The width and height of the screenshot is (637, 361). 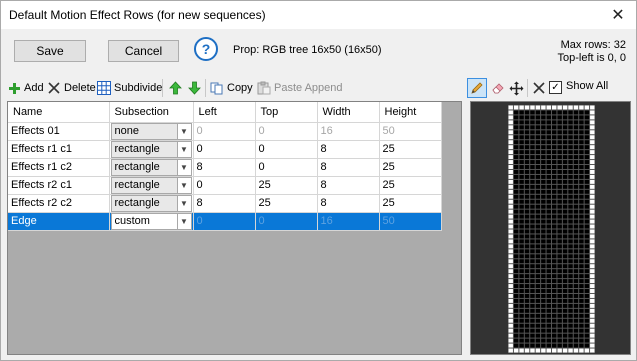 What do you see at coordinates (194, 88) in the screenshot?
I see `move-down-button` at bounding box center [194, 88].